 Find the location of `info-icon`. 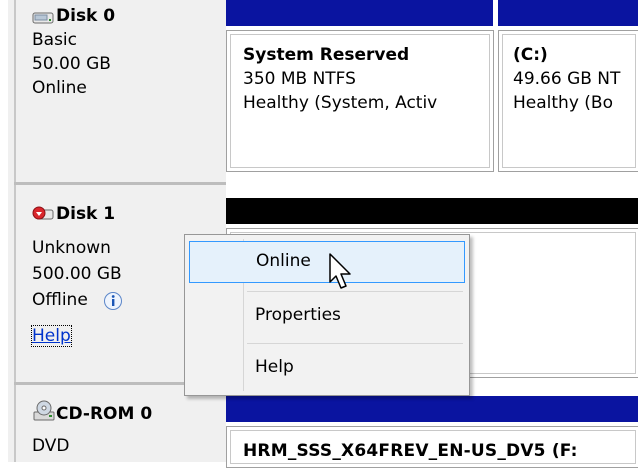

info-icon is located at coordinates (113, 301).